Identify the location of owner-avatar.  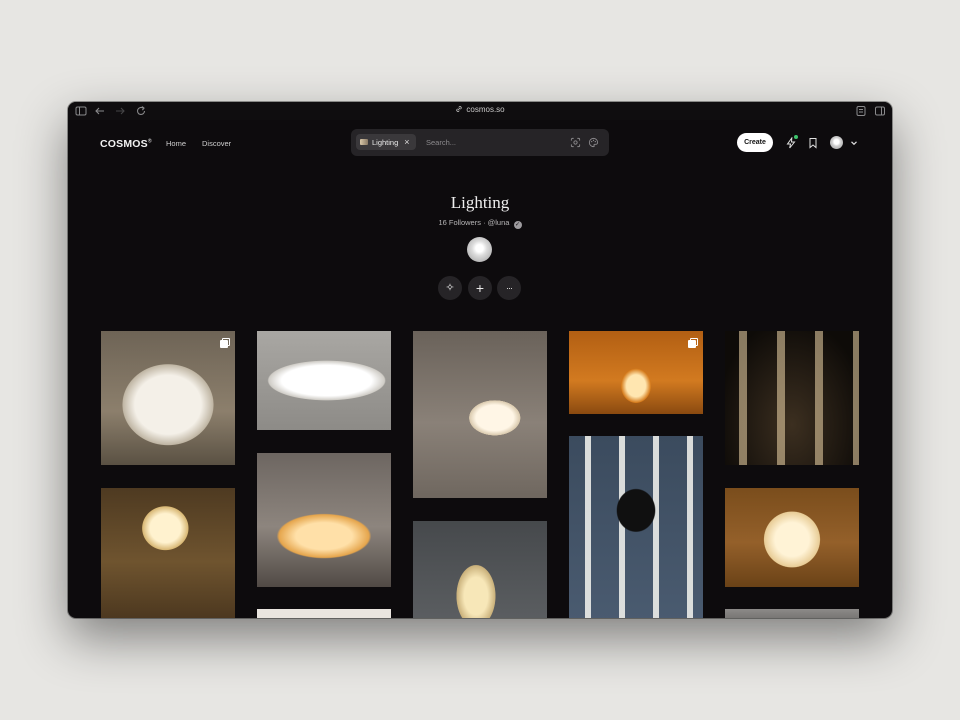
(479, 249).